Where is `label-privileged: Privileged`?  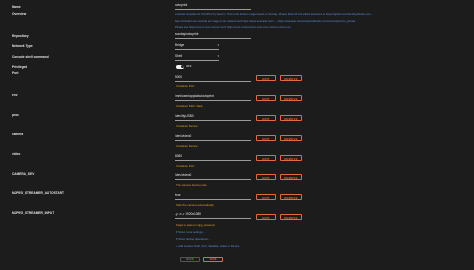
label-privileged: Privileged is located at coordinates (20, 67).